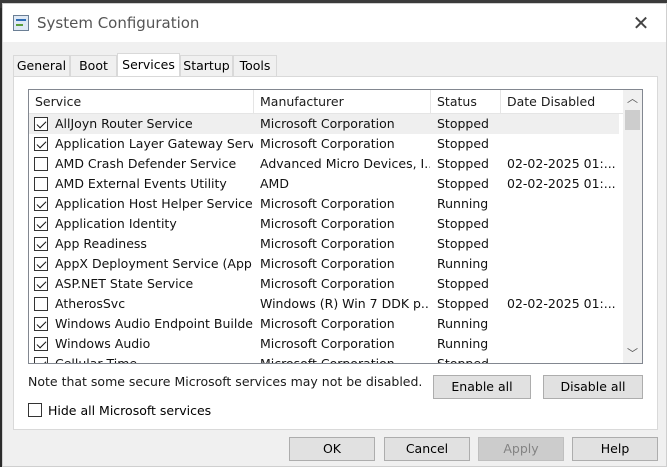 The width and height of the screenshot is (667, 467). I want to click on cancel-button: Cancel, so click(427, 449).